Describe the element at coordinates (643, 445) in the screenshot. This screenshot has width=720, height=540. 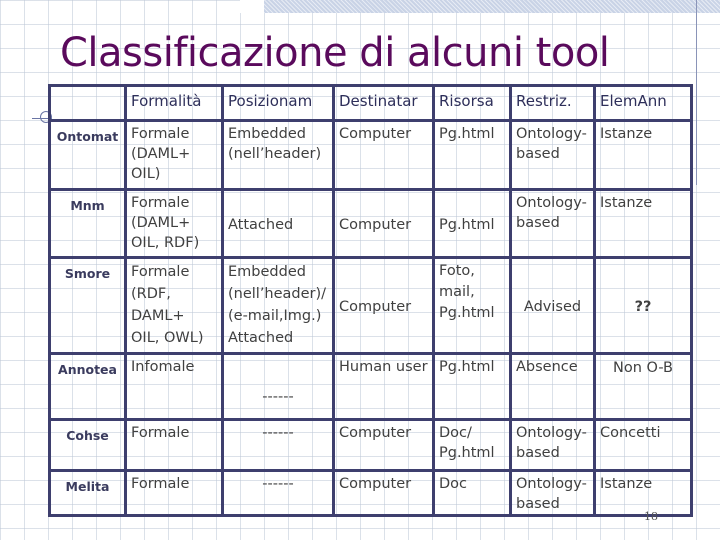
I see `elemann-cell: Concetti` at that location.